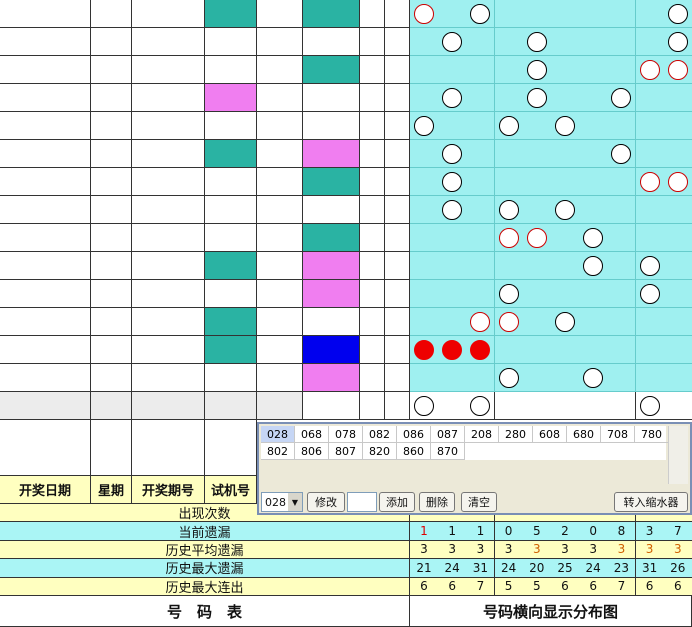 The image size is (692, 627). I want to click on stat-value: 26, so click(677, 568).